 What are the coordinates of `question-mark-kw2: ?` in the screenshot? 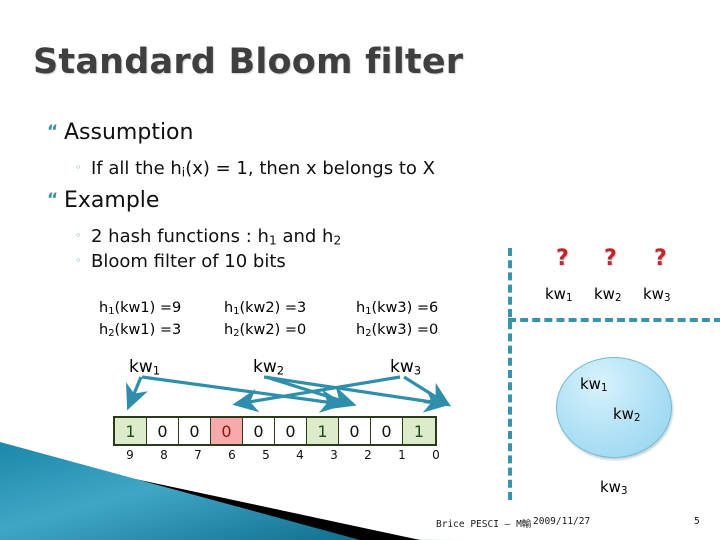 It's located at (610, 258).